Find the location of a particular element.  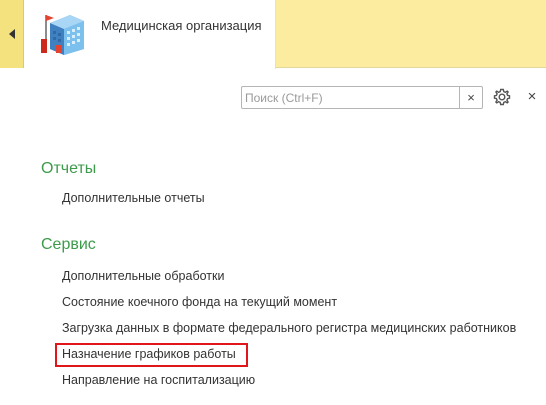

search-input is located at coordinates (350, 97).